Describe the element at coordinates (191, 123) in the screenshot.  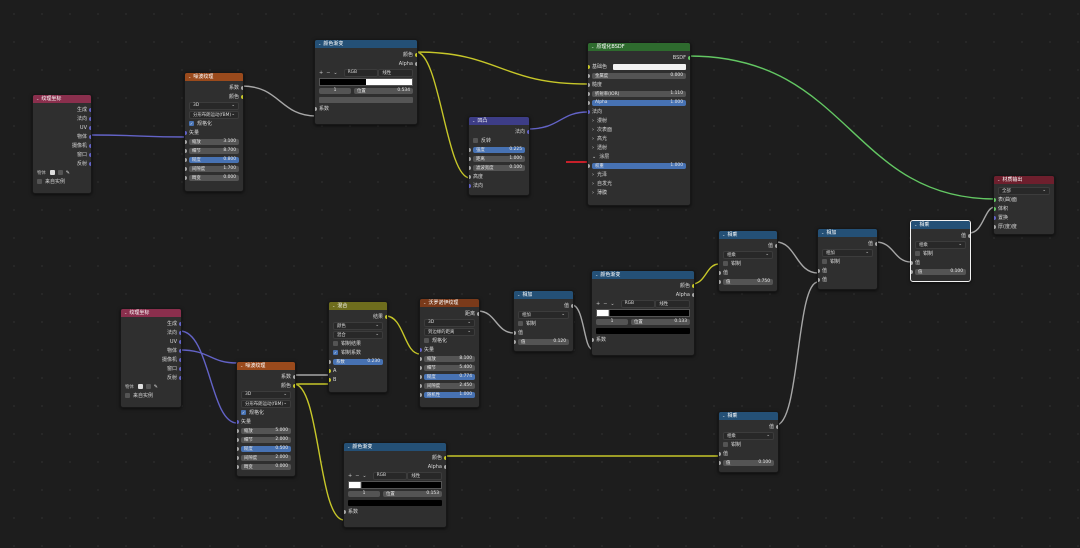
I see `normalize-checkbox: ✓` at that location.